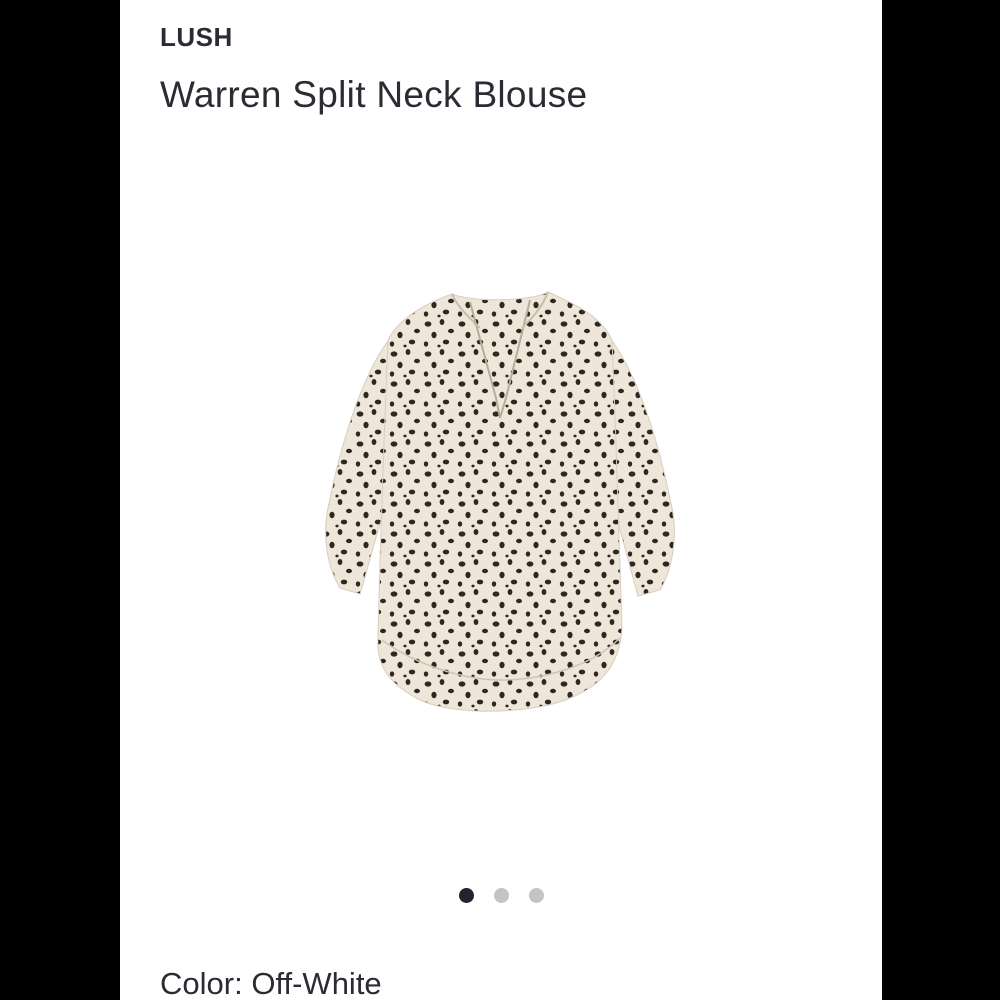  I want to click on color-value: Off-White, so click(316, 983).